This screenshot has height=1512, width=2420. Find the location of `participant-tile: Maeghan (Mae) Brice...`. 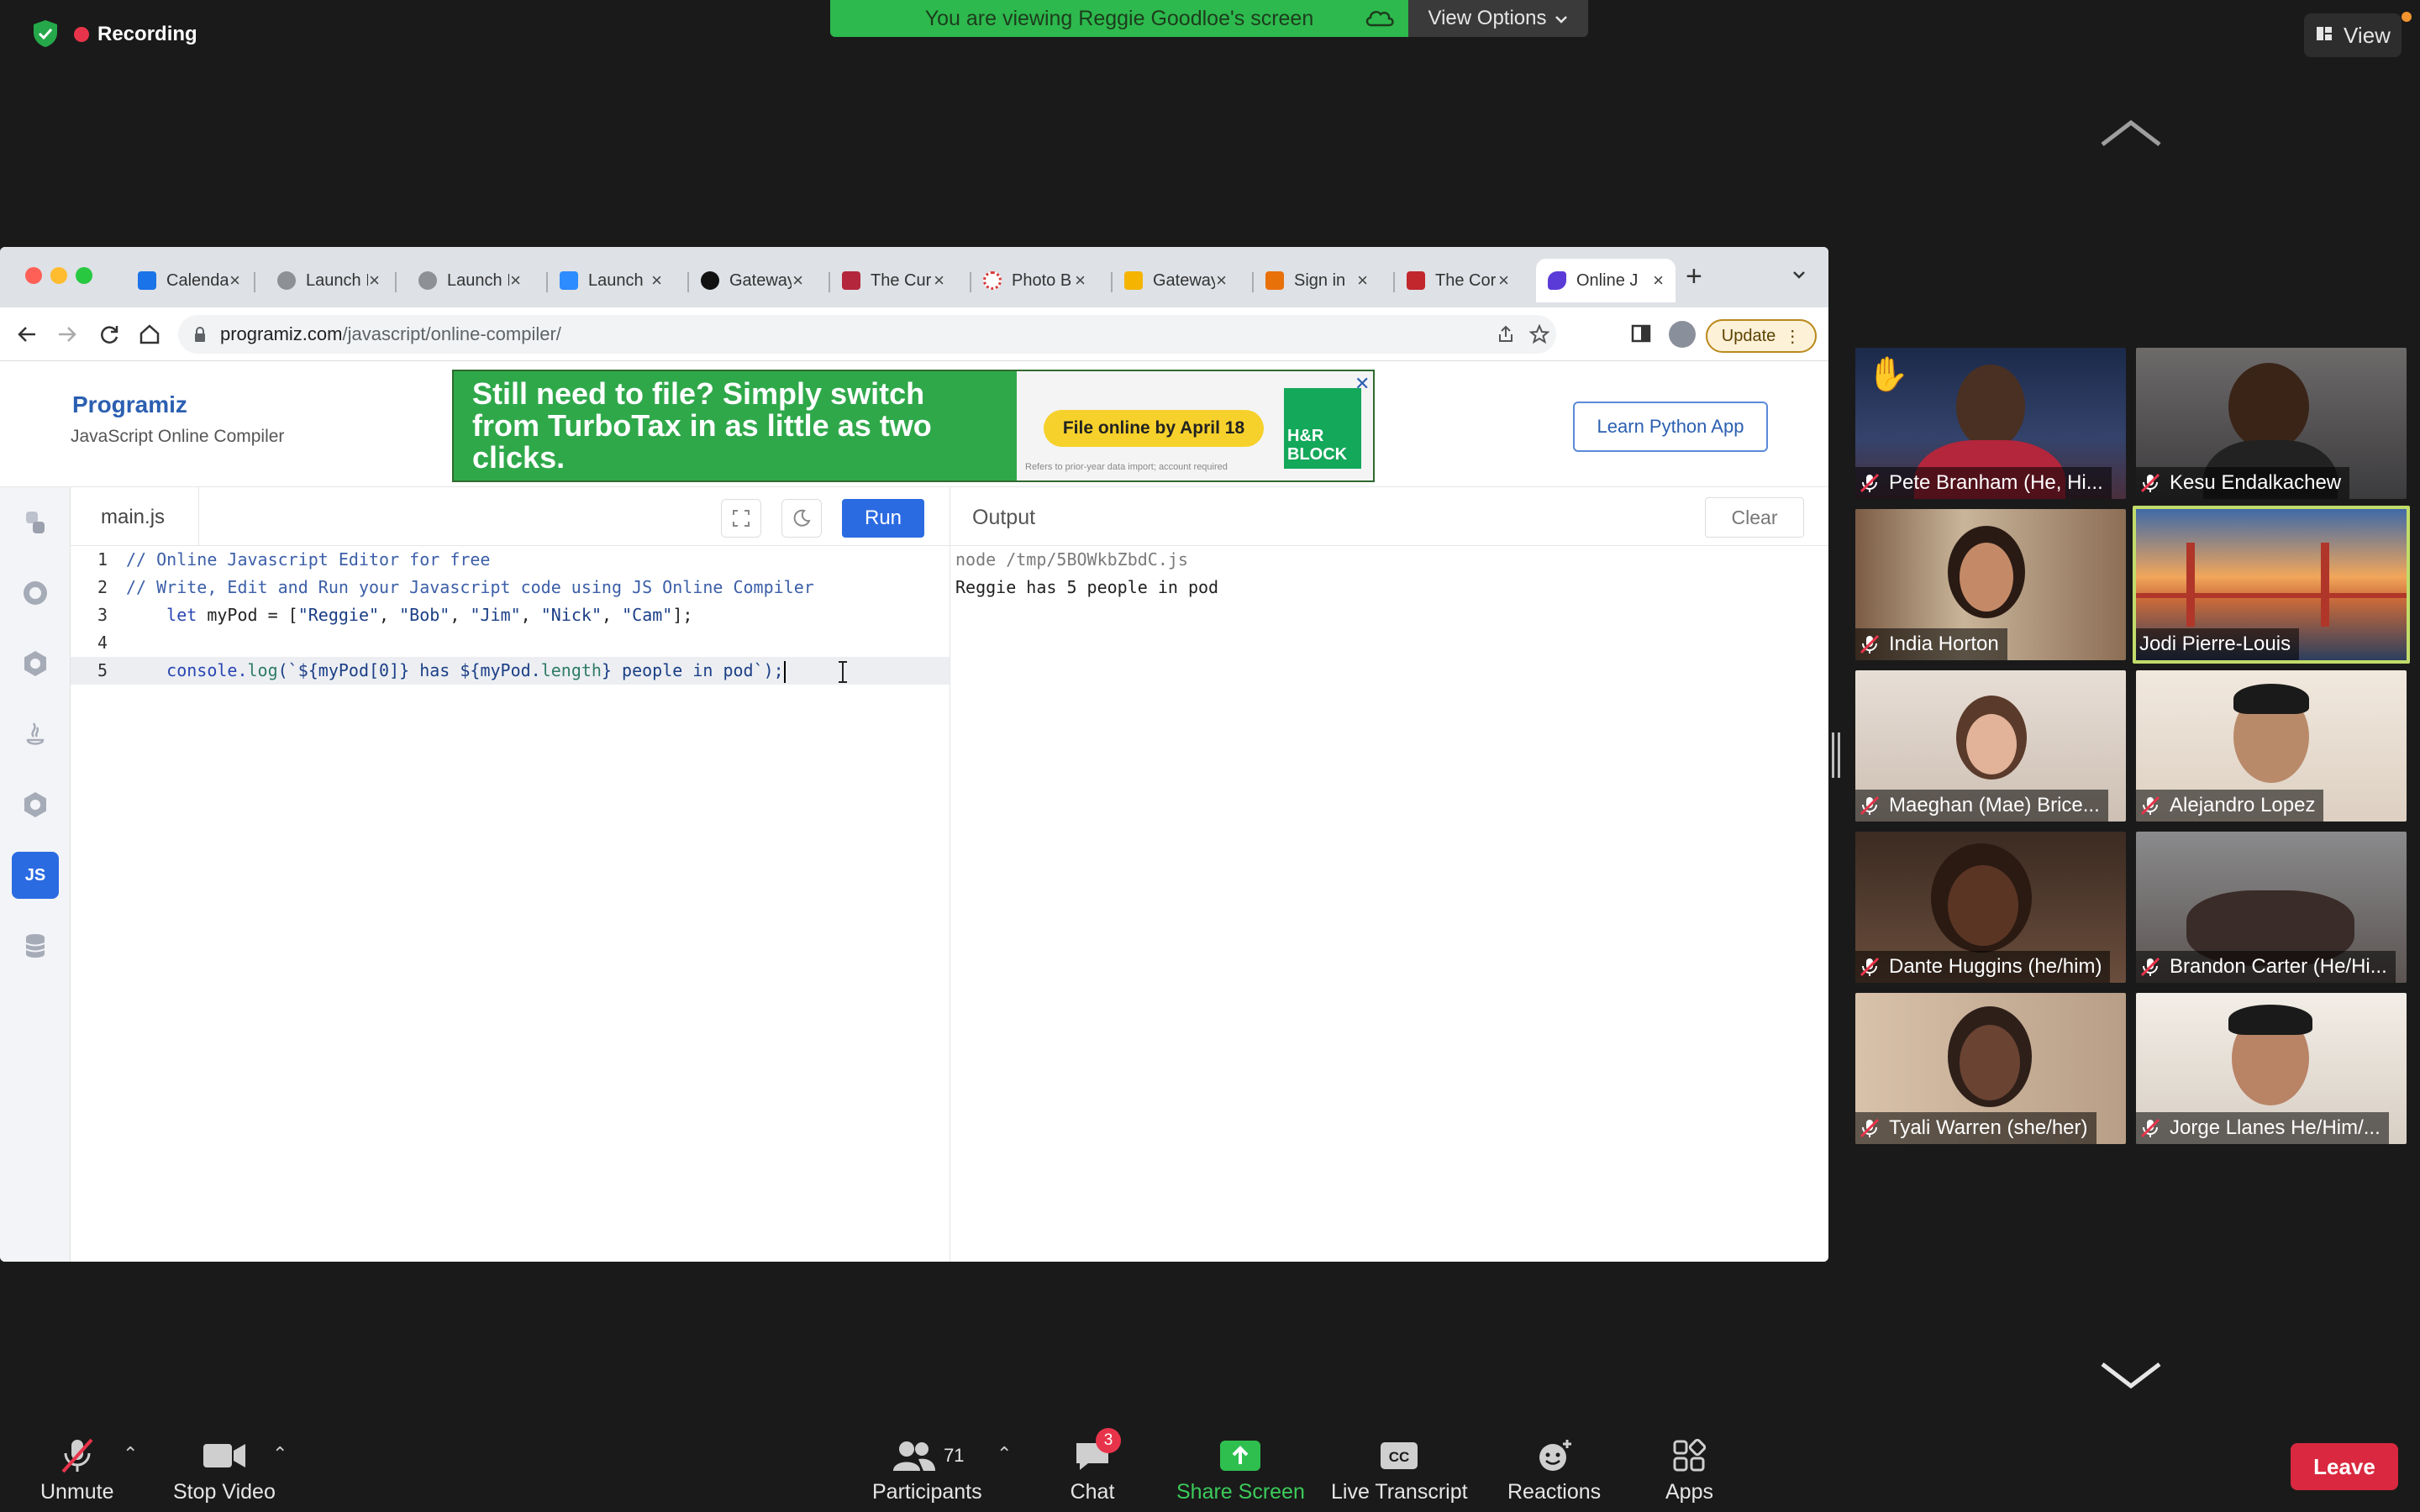

participant-tile: Maeghan (Mae) Brice... is located at coordinates (1990, 746).